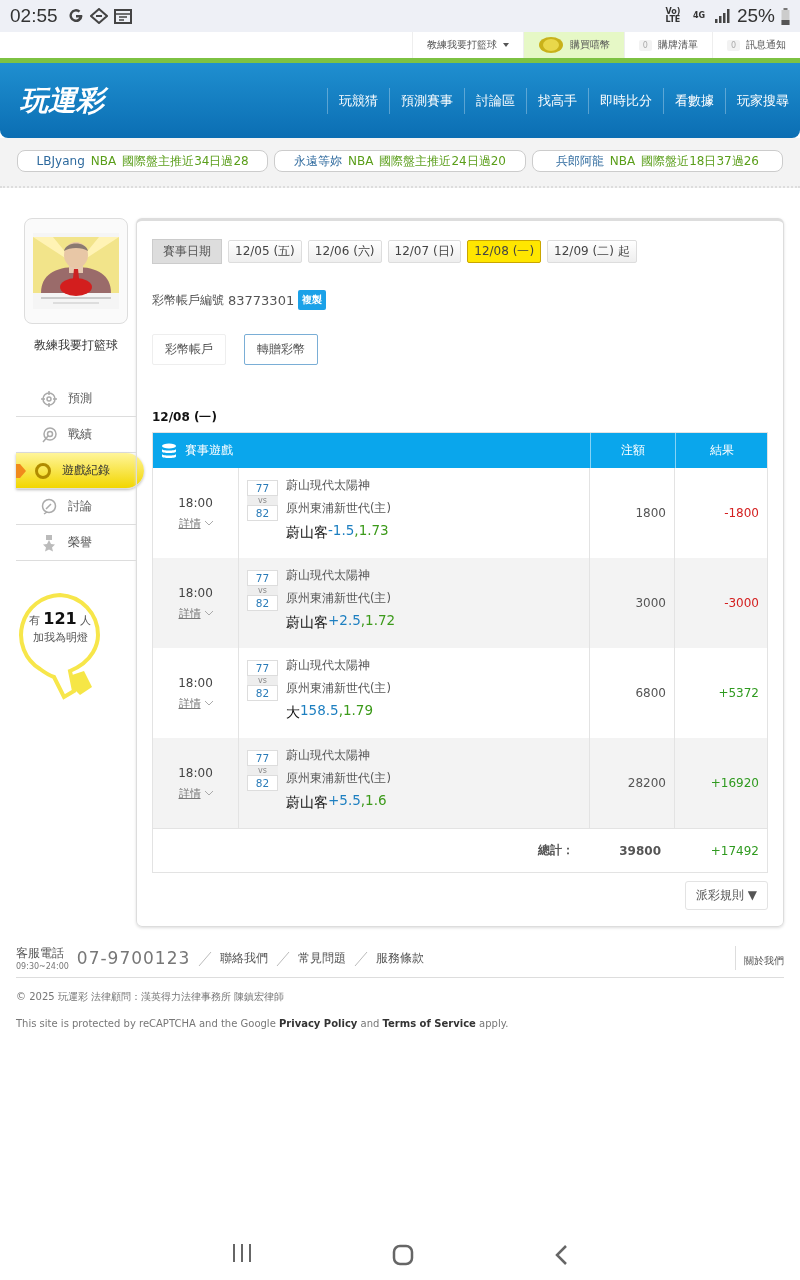  What do you see at coordinates (650, 693) in the screenshot?
I see `stake-amount: 6800` at bounding box center [650, 693].